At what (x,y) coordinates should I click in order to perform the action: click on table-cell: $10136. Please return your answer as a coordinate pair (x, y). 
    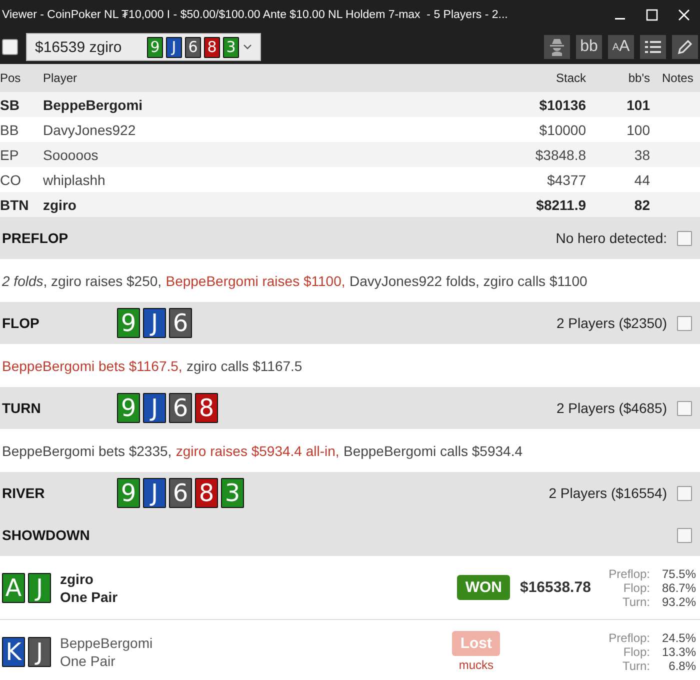
    Looking at the image, I should click on (491, 104).